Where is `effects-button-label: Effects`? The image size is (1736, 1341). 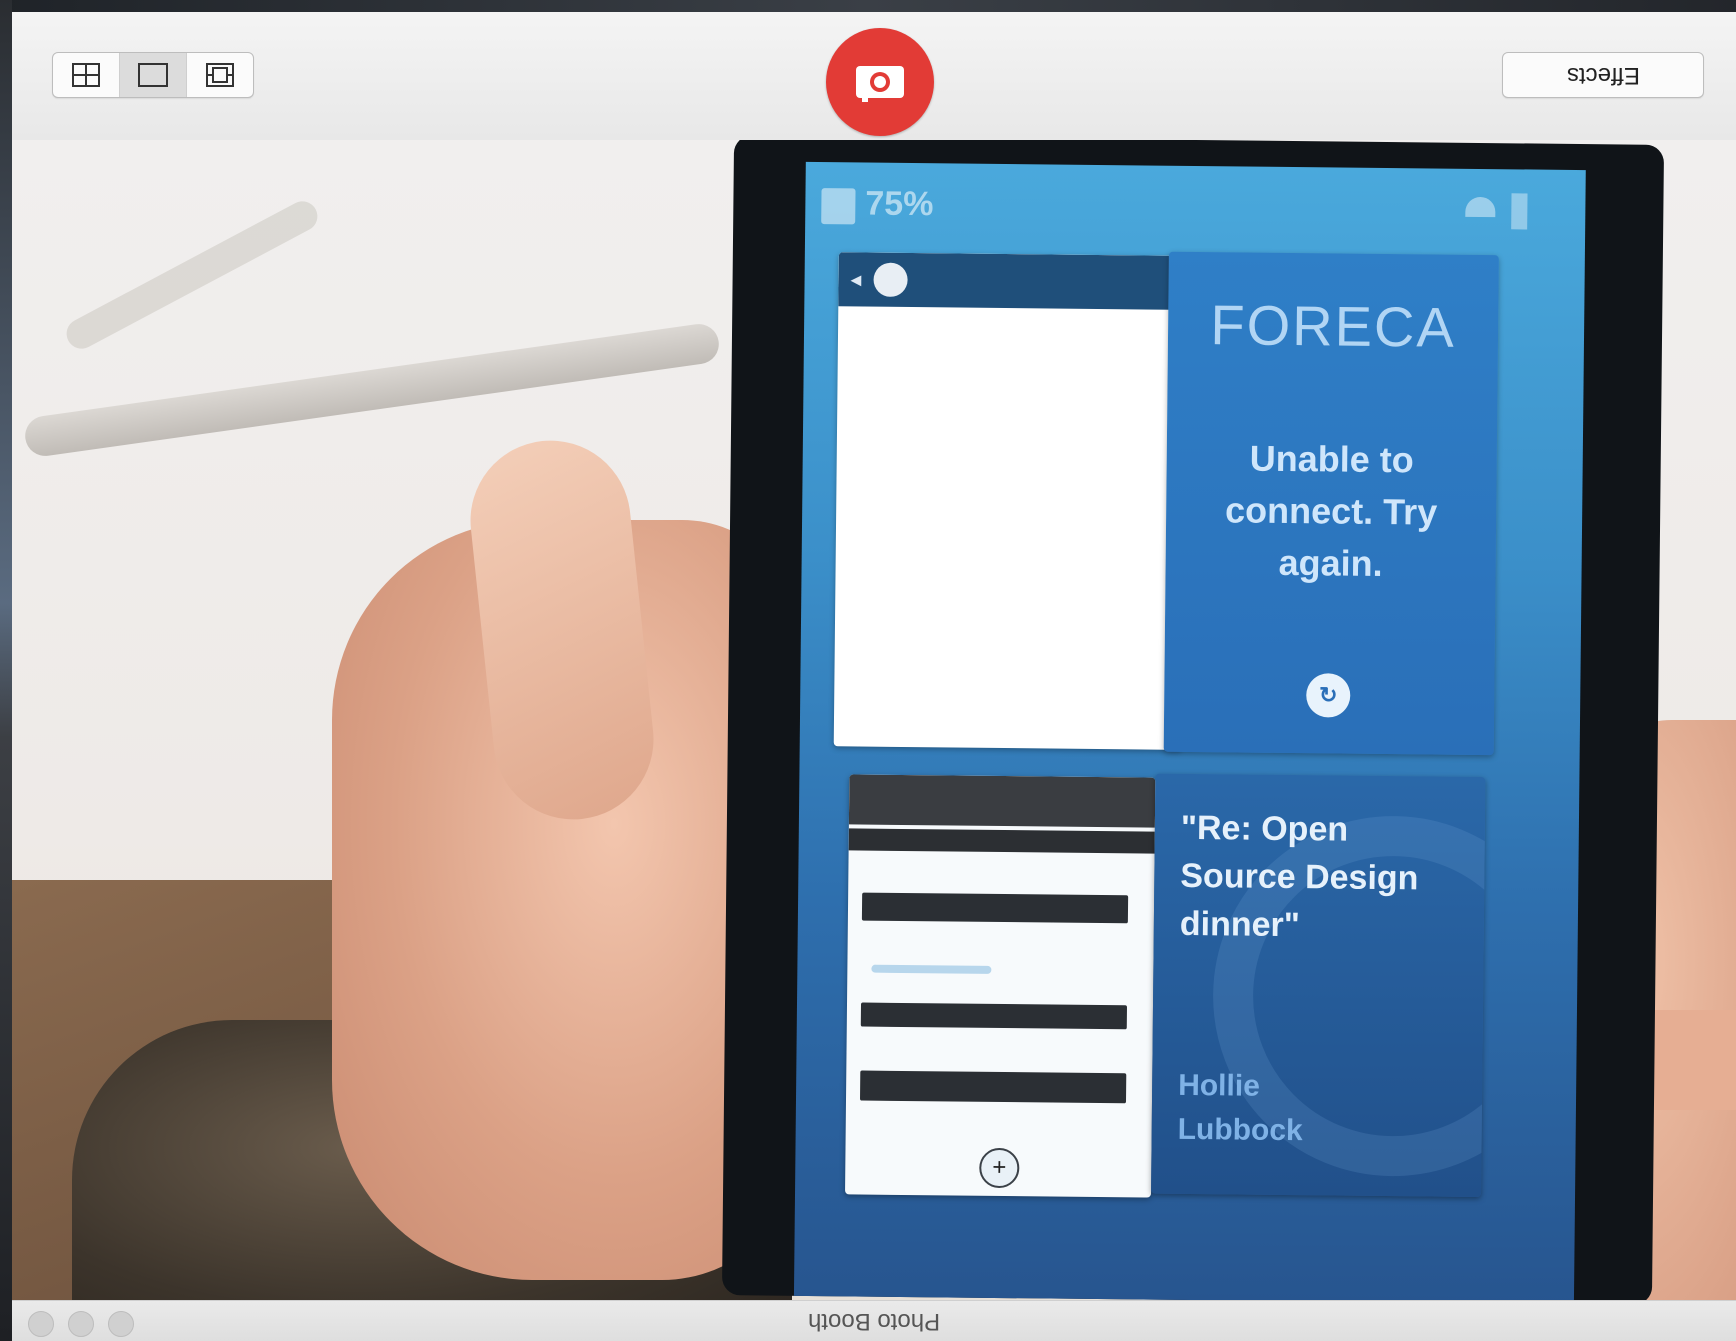 effects-button-label: Effects is located at coordinates (1603, 75).